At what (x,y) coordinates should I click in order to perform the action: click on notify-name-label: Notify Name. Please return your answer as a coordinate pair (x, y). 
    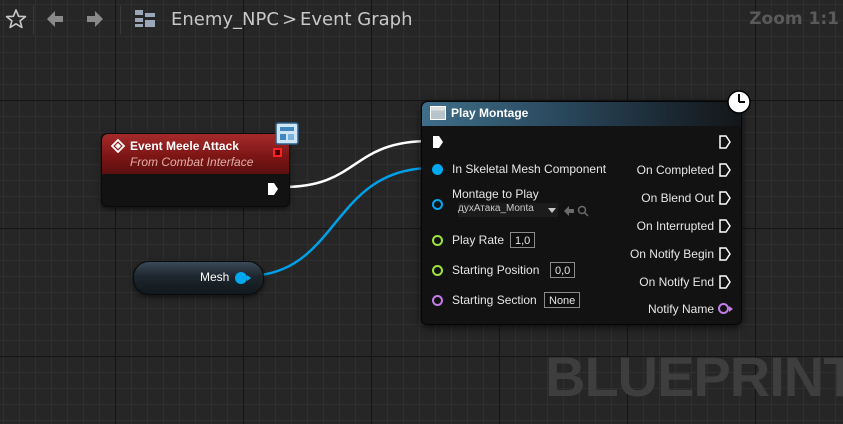
    Looking at the image, I should click on (680, 309).